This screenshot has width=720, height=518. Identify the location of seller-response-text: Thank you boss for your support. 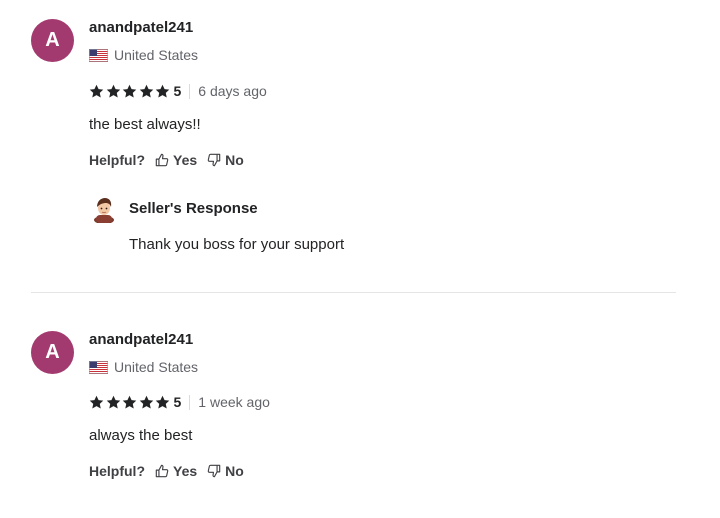
(237, 244).